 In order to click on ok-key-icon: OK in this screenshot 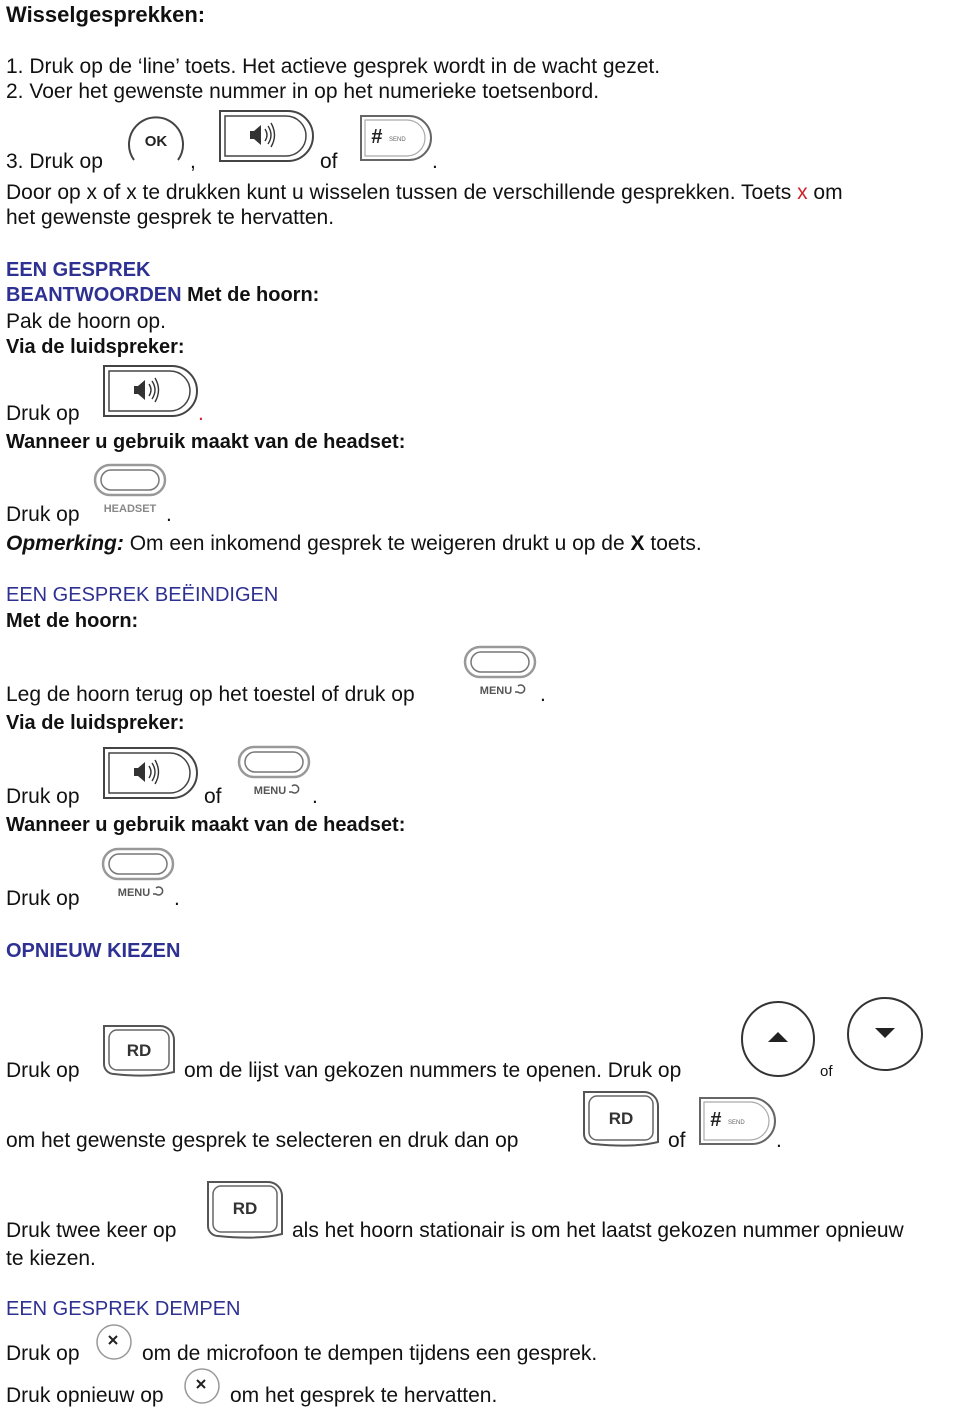, I will do `click(156, 139)`.